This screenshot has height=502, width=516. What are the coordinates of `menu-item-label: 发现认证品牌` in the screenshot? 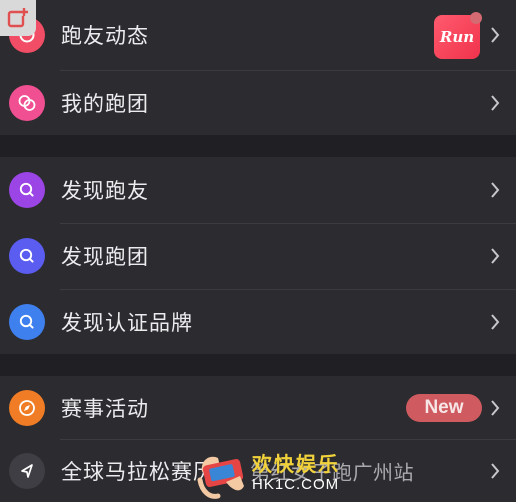 It's located at (127, 322).